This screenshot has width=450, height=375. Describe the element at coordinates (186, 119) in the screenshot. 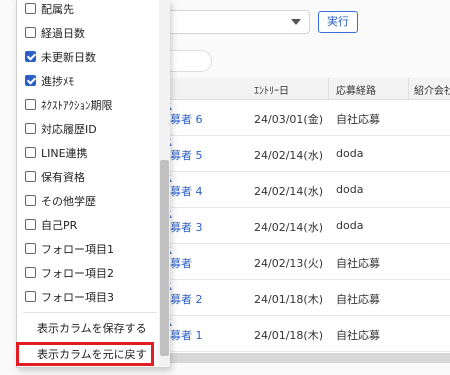

I see `applicant-name-link: 募者 6` at that location.